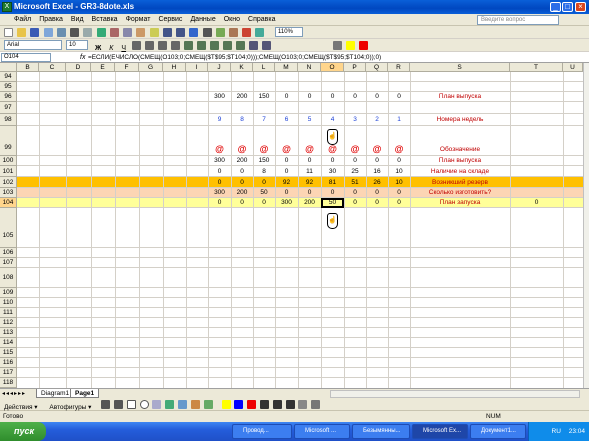 The height and width of the screenshot is (441, 589). What do you see at coordinates (114, 32) in the screenshot?
I see `cut-icon` at bounding box center [114, 32].